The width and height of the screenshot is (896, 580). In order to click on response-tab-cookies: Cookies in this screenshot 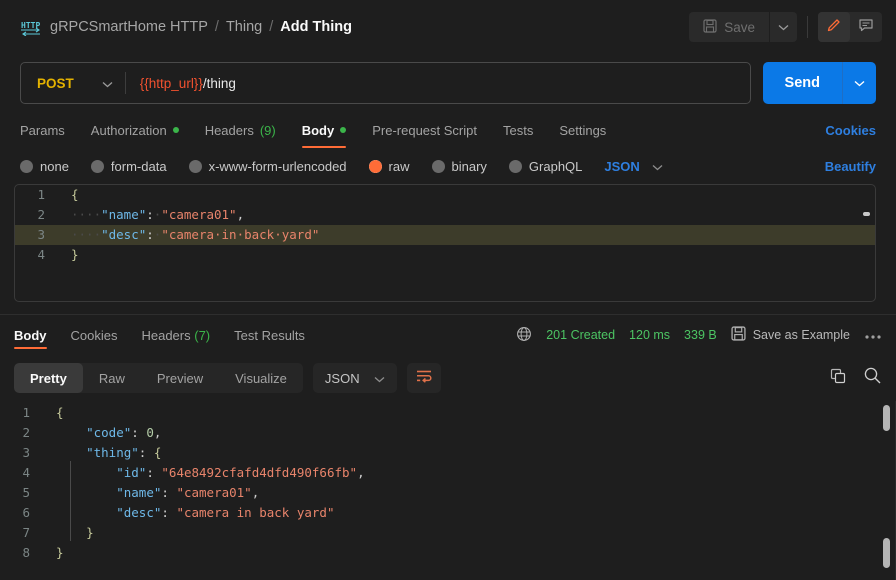, I will do `click(94, 335)`.